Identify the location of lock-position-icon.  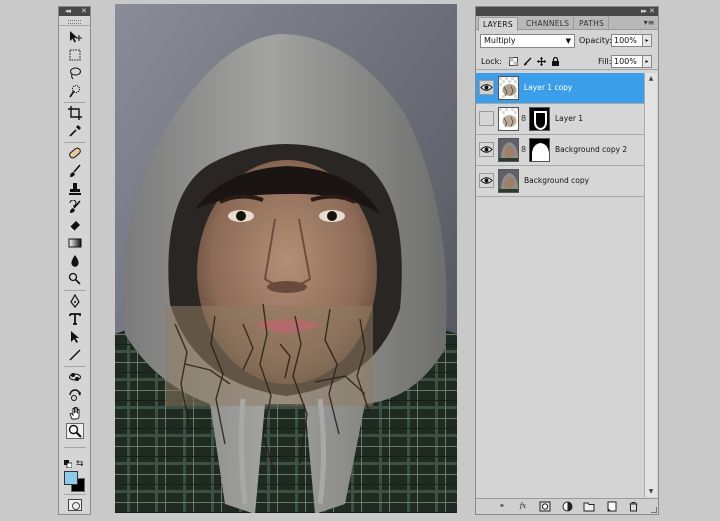
(541, 61).